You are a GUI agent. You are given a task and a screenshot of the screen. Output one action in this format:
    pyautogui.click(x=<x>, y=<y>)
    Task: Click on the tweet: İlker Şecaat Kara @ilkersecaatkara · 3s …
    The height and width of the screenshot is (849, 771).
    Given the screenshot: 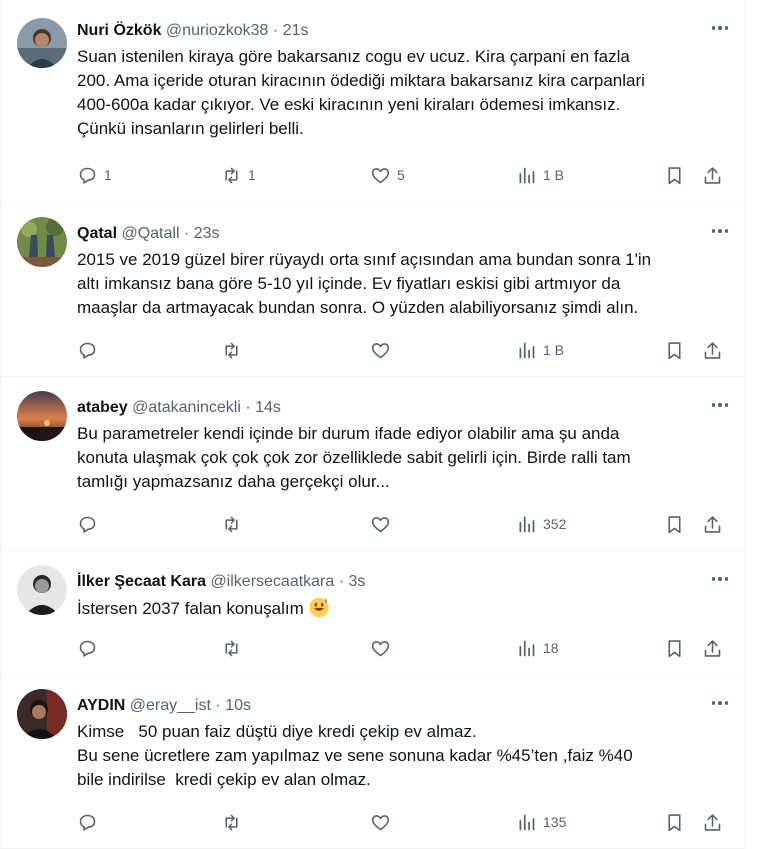 What is the action you would take?
    pyautogui.click(x=372, y=613)
    